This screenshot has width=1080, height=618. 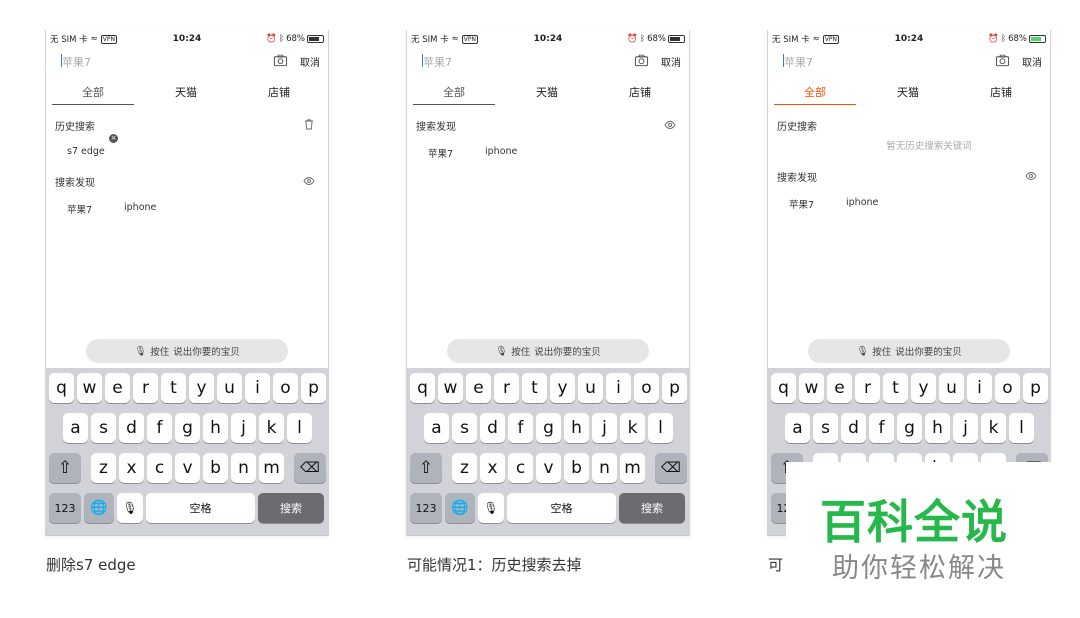 What do you see at coordinates (979, 388) in the screenshot?
I see `key-i: i` at bounding box center [979, 388].